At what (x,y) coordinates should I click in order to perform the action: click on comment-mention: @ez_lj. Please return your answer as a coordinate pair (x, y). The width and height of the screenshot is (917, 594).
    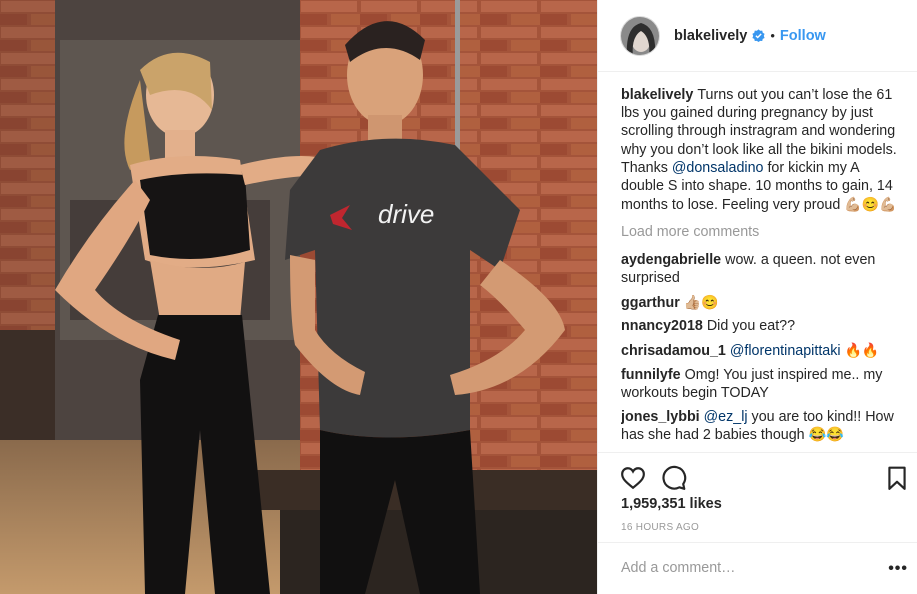
    Looking at the image, I should click on (726, 417).